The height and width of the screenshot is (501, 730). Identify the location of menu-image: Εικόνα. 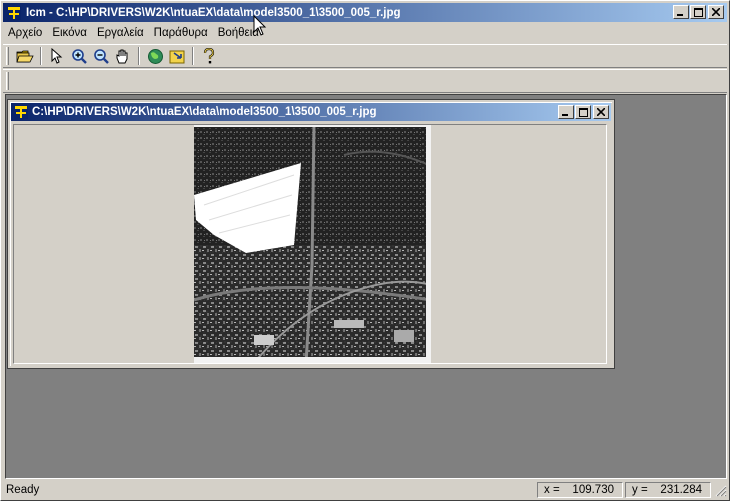
(69, 33).